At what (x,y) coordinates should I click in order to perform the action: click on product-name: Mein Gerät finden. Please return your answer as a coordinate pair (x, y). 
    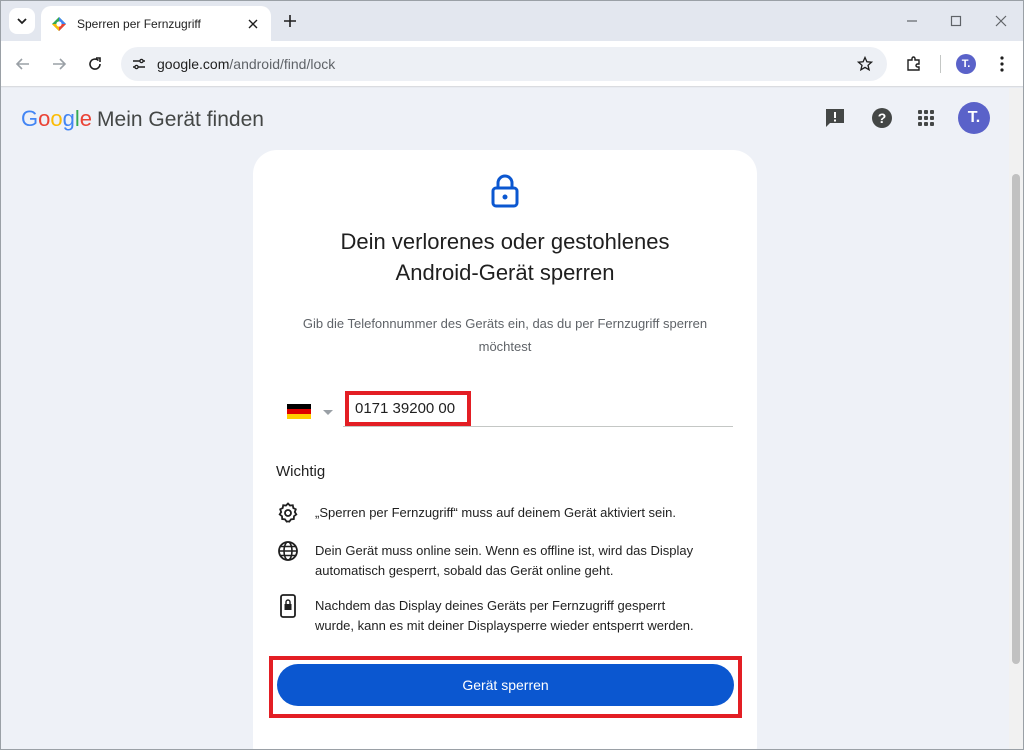
    Looking at the image, I should click on (180, 119).